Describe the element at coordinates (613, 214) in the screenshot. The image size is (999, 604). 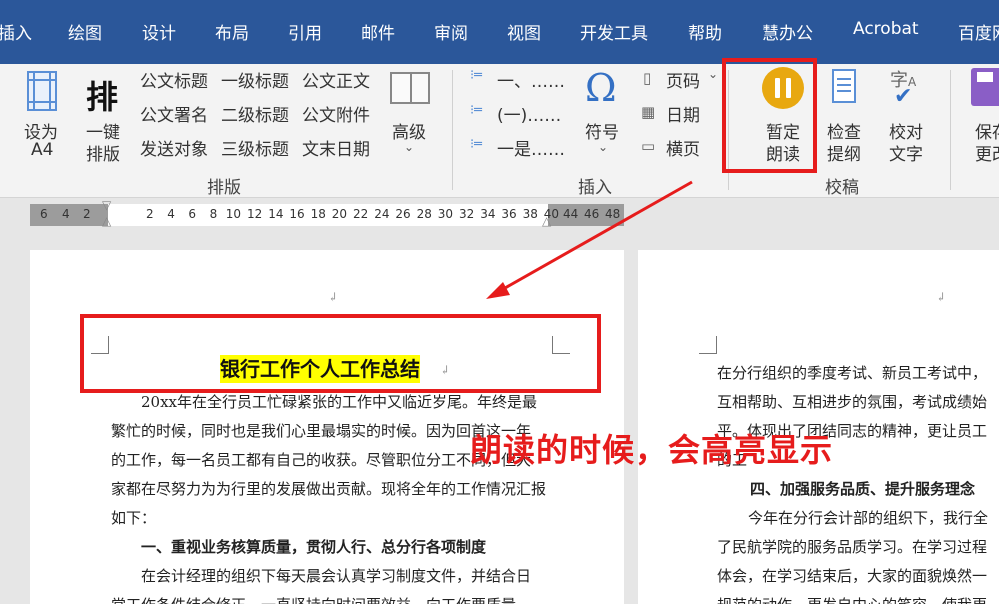
I see `ruler-tick: 48` at that location.